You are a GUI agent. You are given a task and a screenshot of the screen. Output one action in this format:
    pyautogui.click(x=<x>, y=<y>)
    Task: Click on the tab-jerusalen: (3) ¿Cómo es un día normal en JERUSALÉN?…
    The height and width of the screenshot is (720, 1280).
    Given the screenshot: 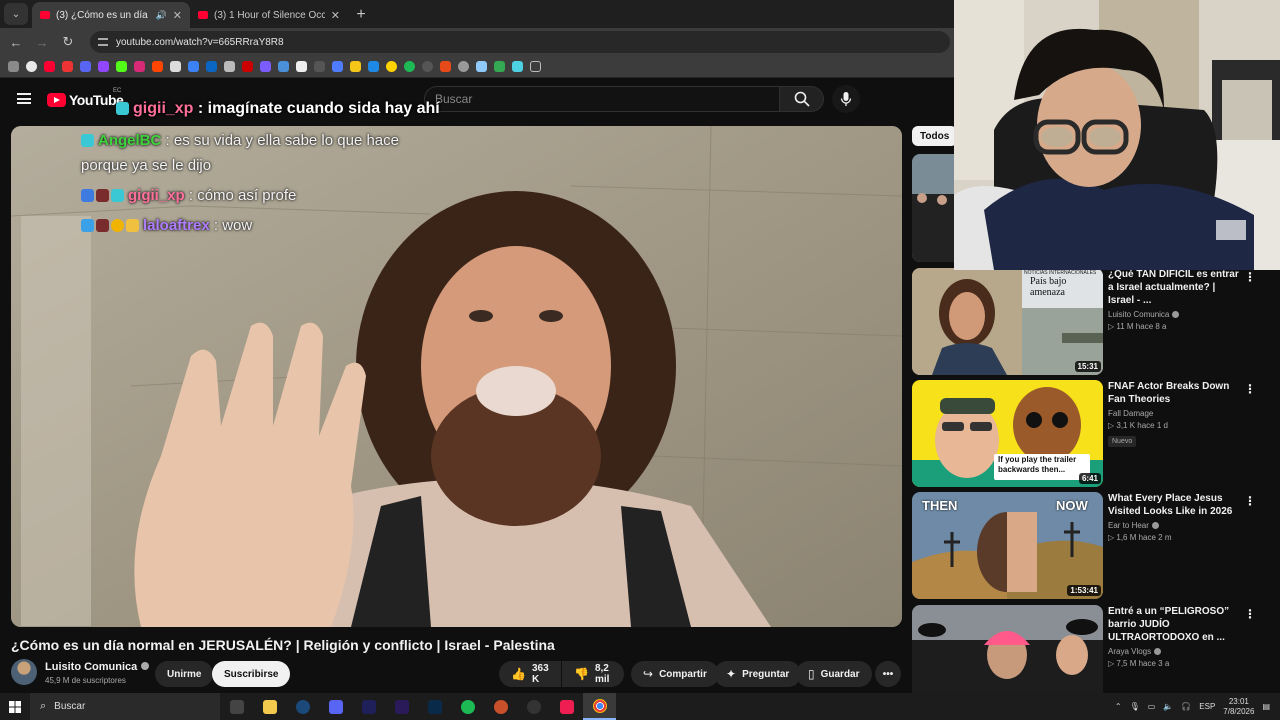 What is the action you would take?
    pyautogui.click(x=111, y=15)
    